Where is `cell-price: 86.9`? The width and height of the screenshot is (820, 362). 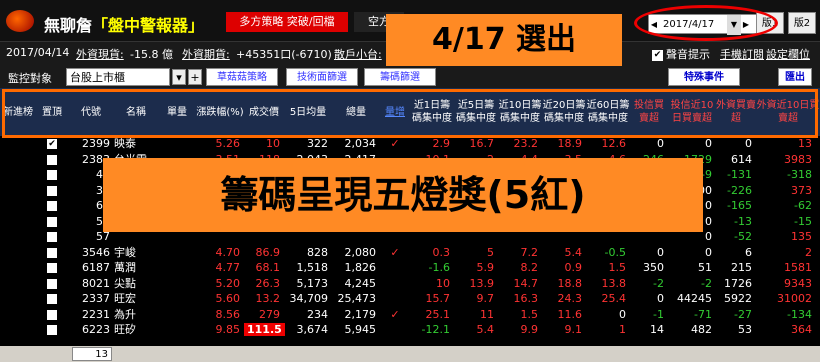
cell-price: 86.9 is located at coordinates (268, 252).